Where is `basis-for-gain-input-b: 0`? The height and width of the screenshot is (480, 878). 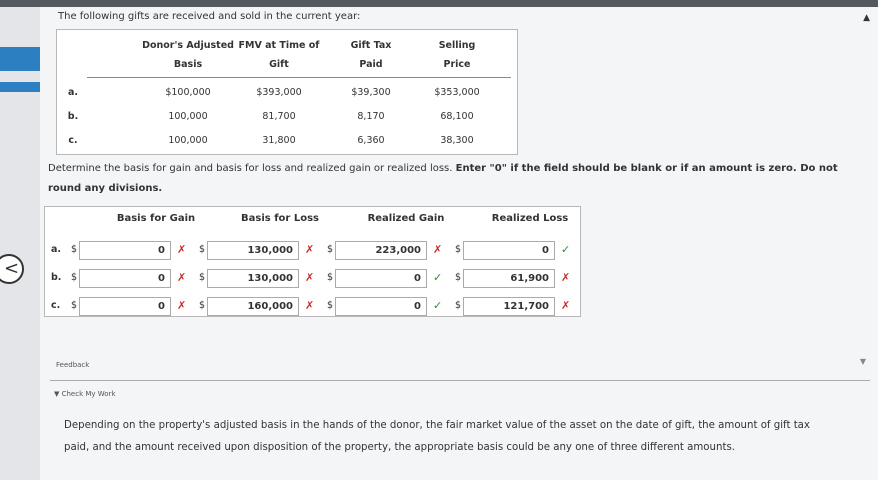
basis-for-gain-input-b: 0 is located at coordinates (125, 278).